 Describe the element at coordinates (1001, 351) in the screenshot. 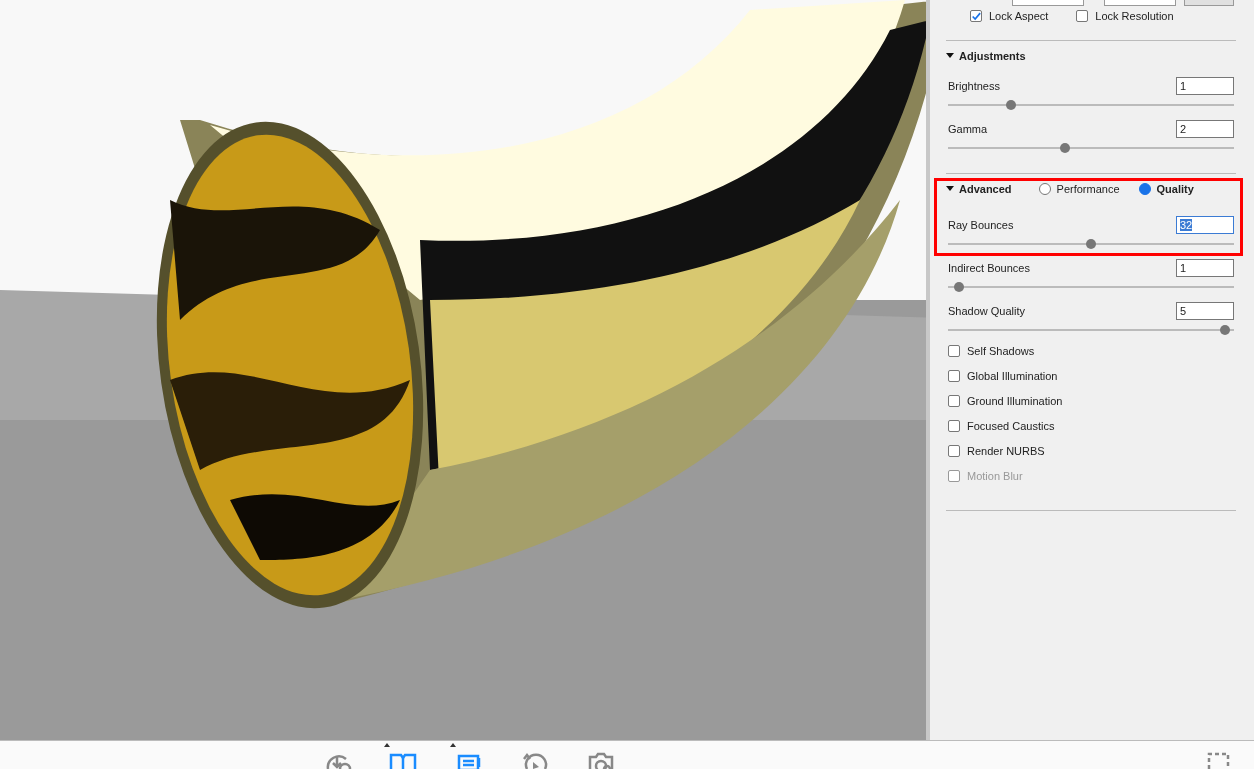

I see `checkbox-label: Self Shadows` at that location.